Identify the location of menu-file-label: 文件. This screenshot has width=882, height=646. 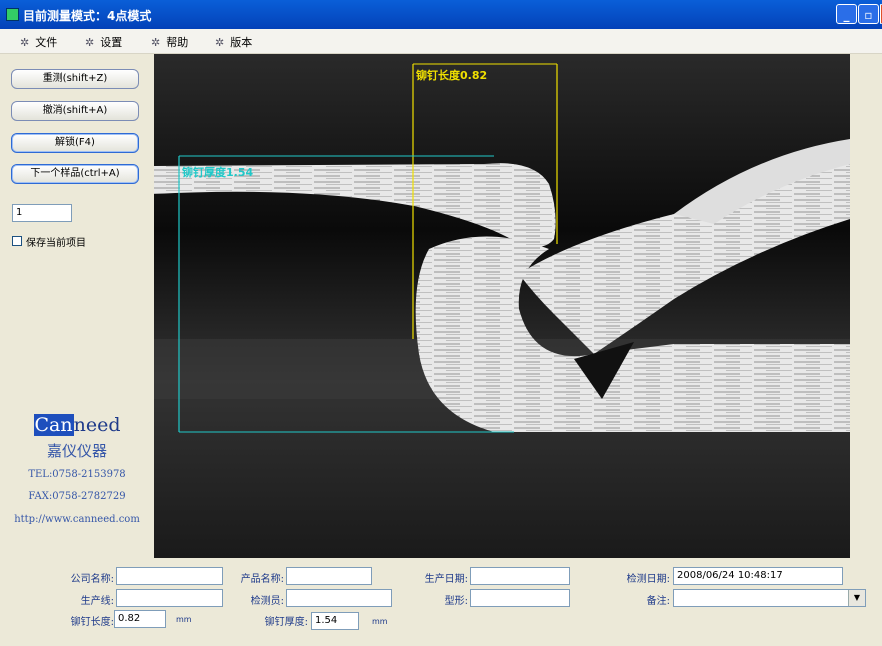
(46, 42).